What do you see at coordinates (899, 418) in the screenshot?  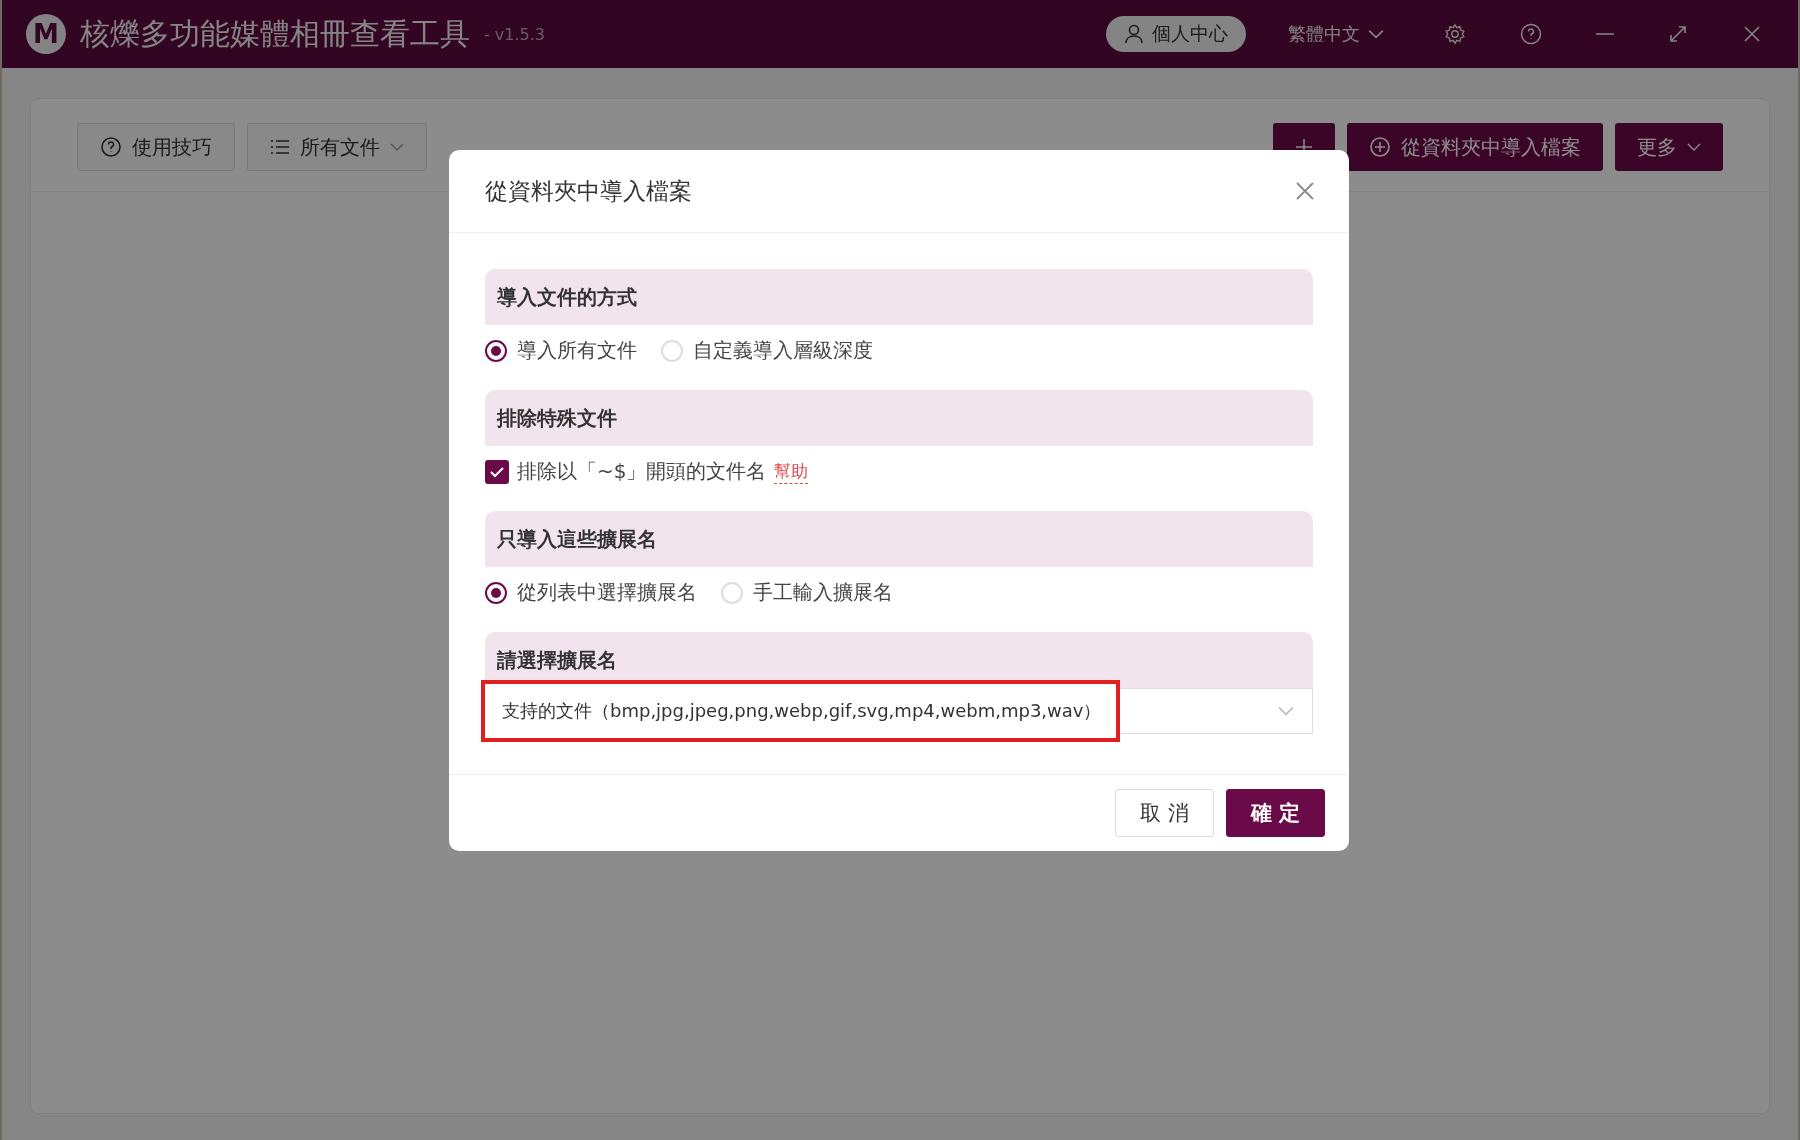 I see `section-heading: 排除特殊文件` at bounding box center [899, 418].